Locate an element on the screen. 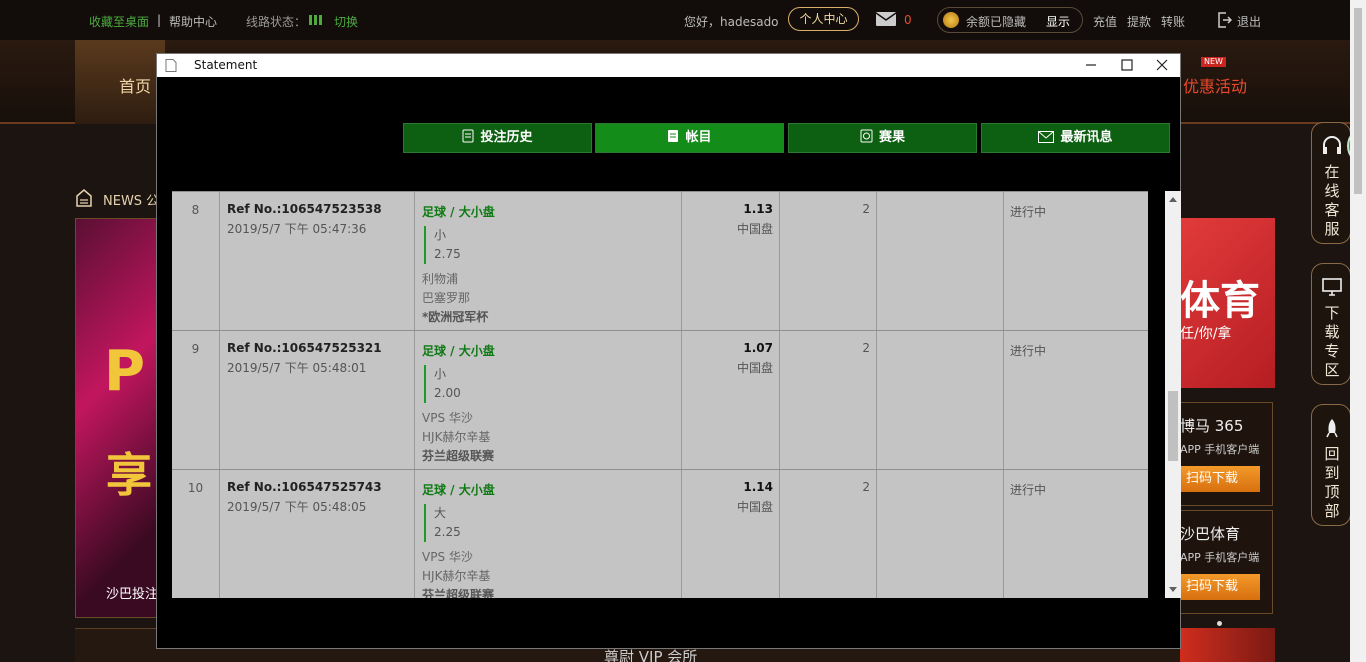 The height and width of the screenshot is (662, 1366). page-scrollbar is located at coordinates (1358, 331).